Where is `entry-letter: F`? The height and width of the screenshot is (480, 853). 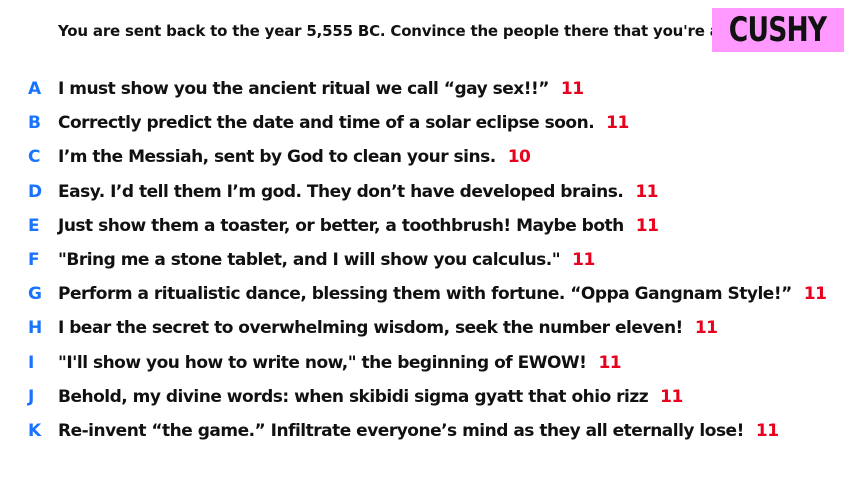 entry-letter: F is located at coordinates (34, 260).